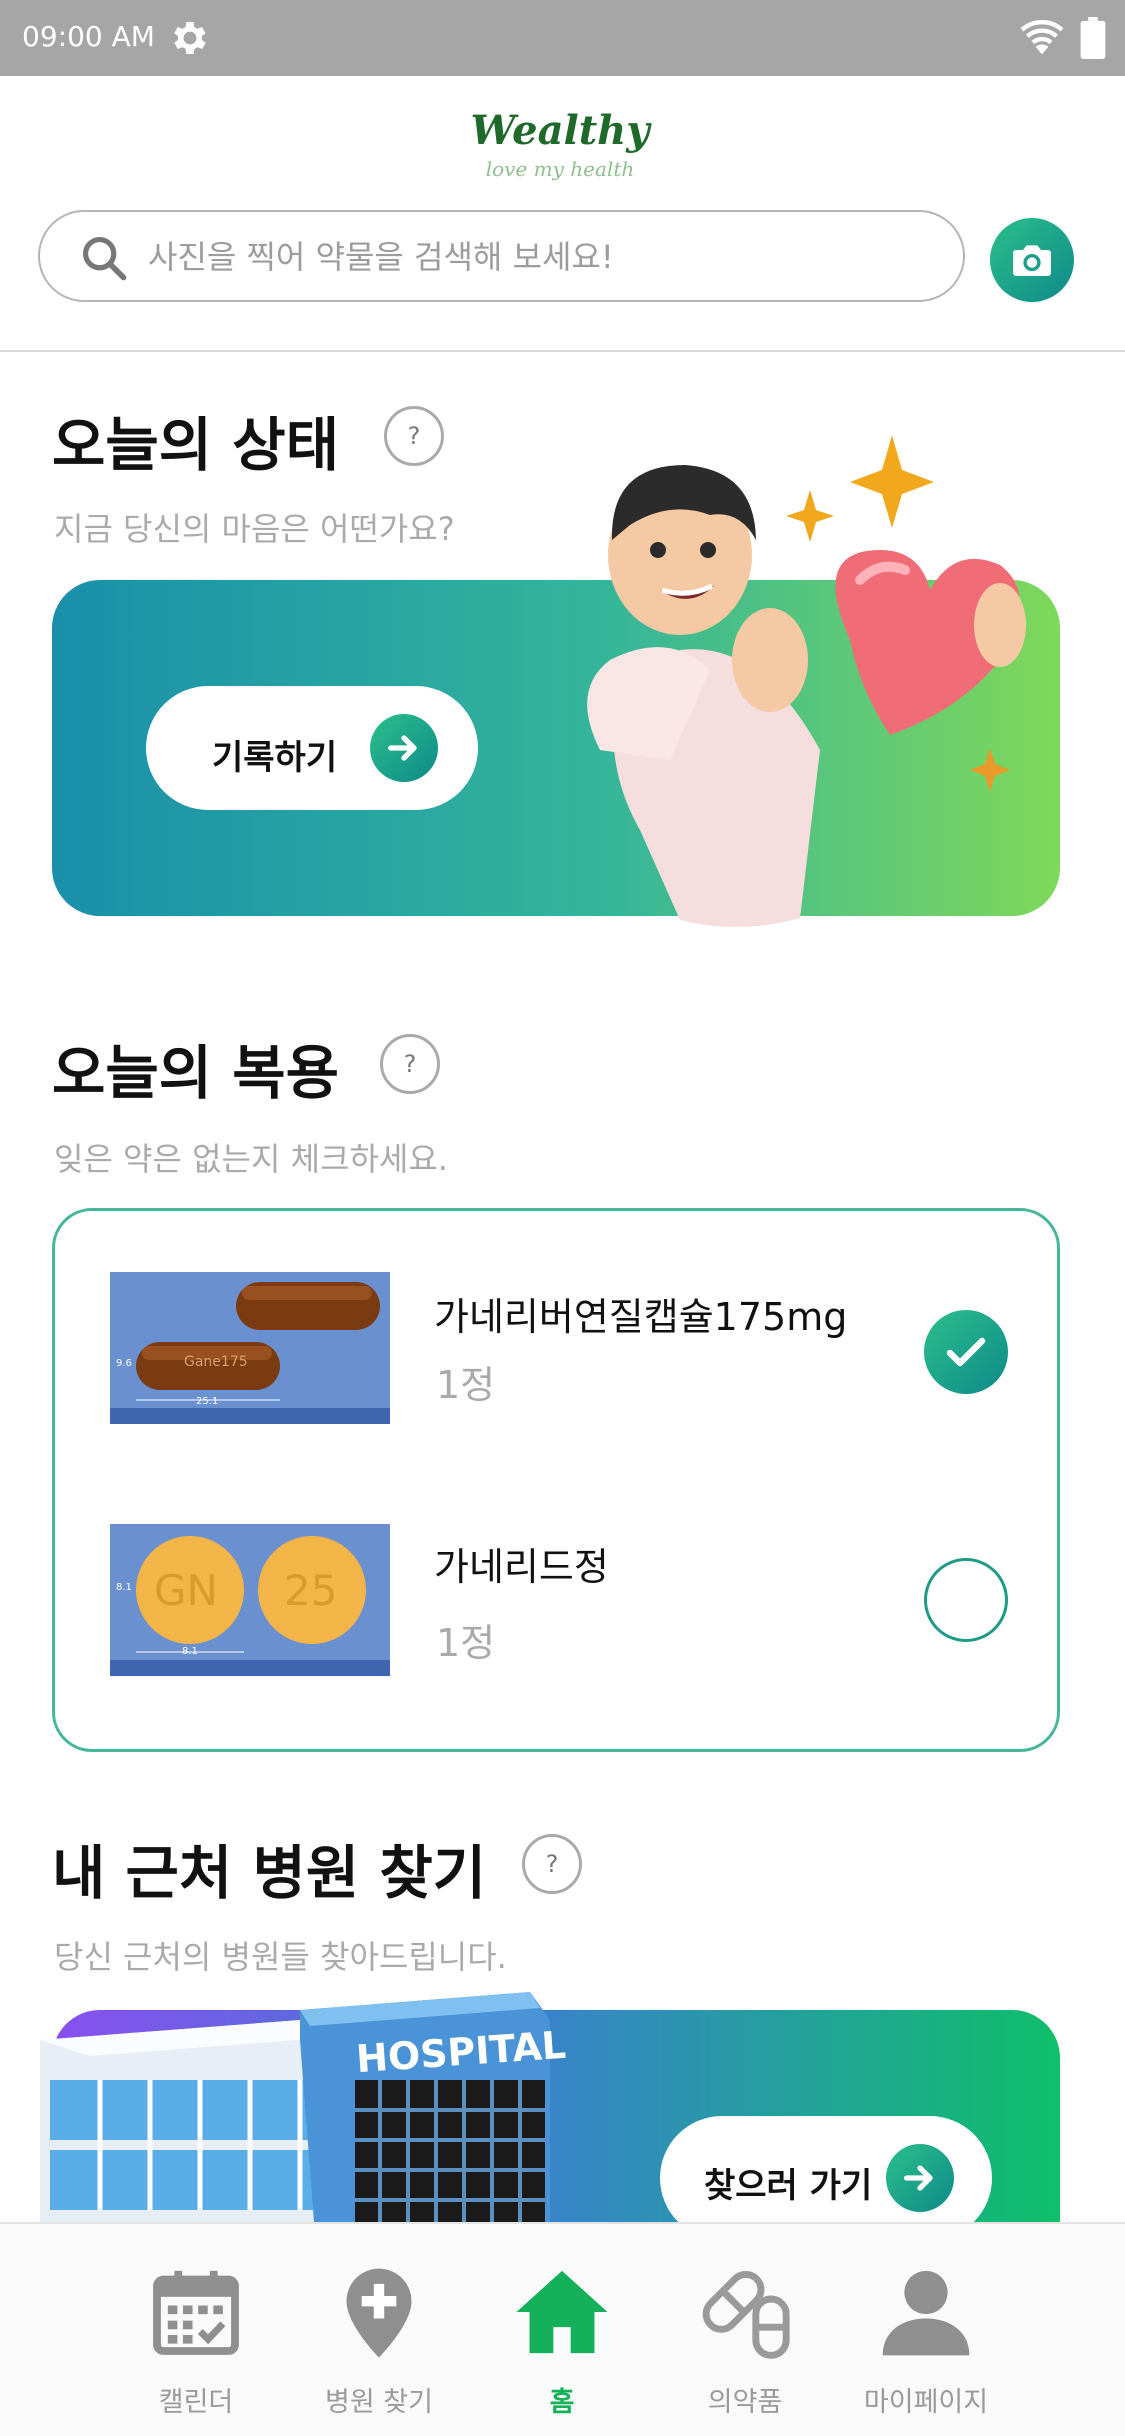  Describe the element at coordinates (521, 1567) in the screenshot. I see `medication-name: 가네리드정` at that location.